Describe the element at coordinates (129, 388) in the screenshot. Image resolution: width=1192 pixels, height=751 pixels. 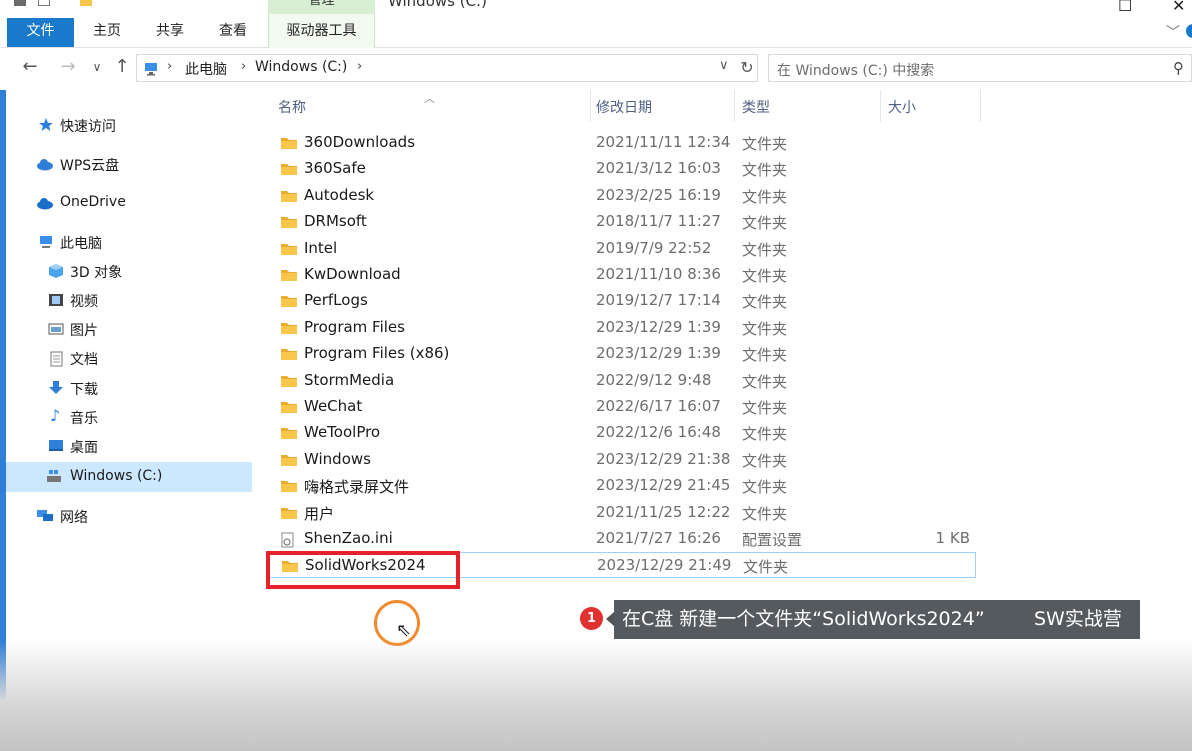
I see `nav-item-downloads: 下载` at that location.